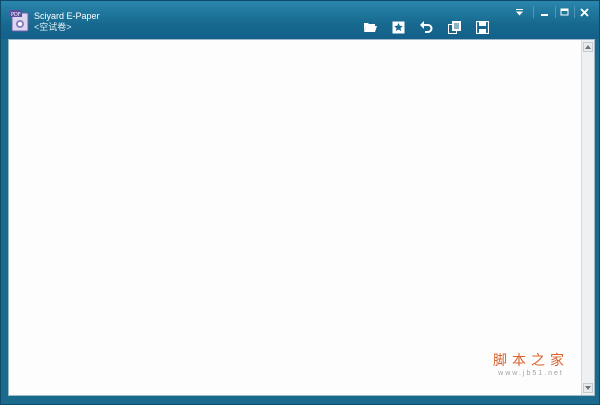 Image resolution: width=600 pixels, height=405 pixels. I want to click on dropdown-icon, so click(519, 12).